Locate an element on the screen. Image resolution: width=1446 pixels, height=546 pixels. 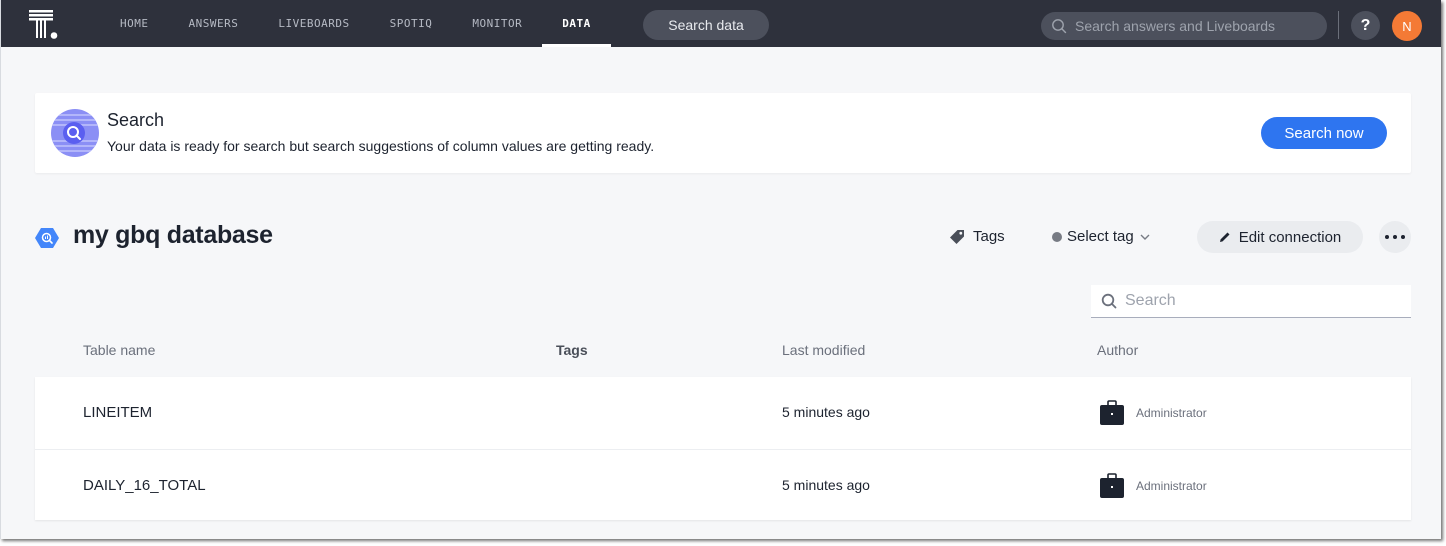
more-options-button is located at coordinates (1395, 237).